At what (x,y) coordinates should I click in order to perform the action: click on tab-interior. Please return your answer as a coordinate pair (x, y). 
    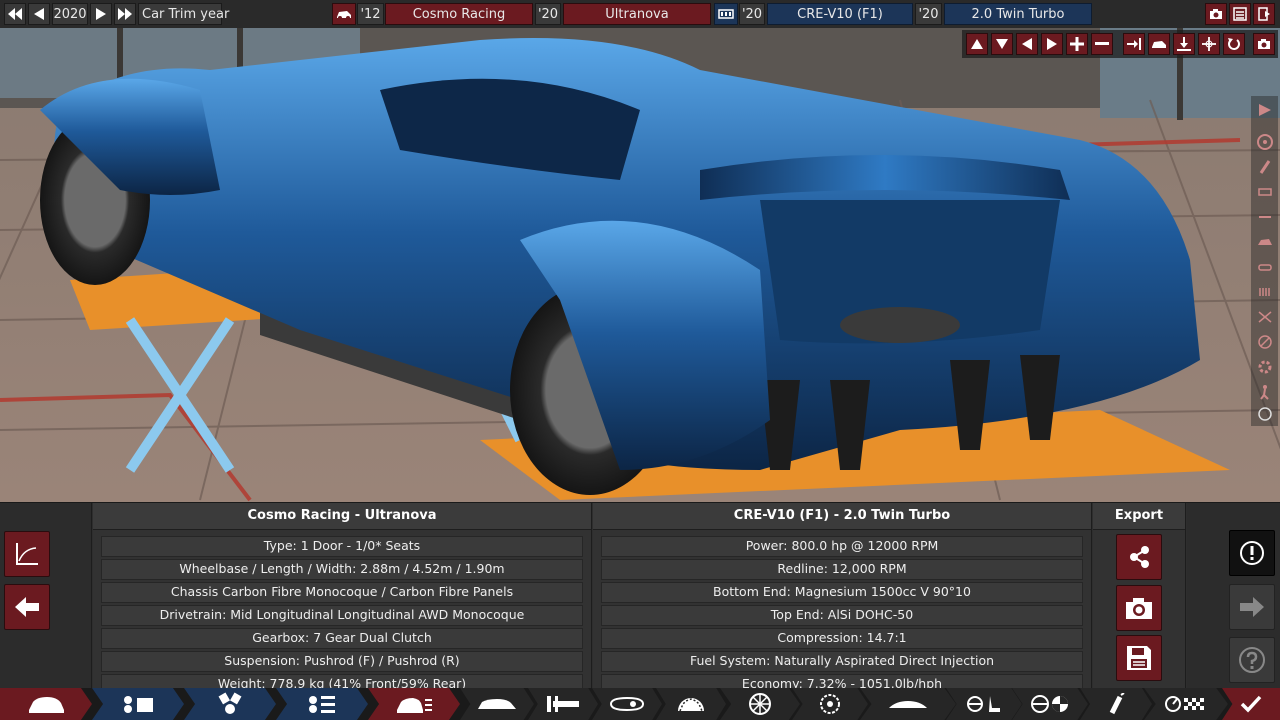
    Looking at the image, I should click on (984, 704).